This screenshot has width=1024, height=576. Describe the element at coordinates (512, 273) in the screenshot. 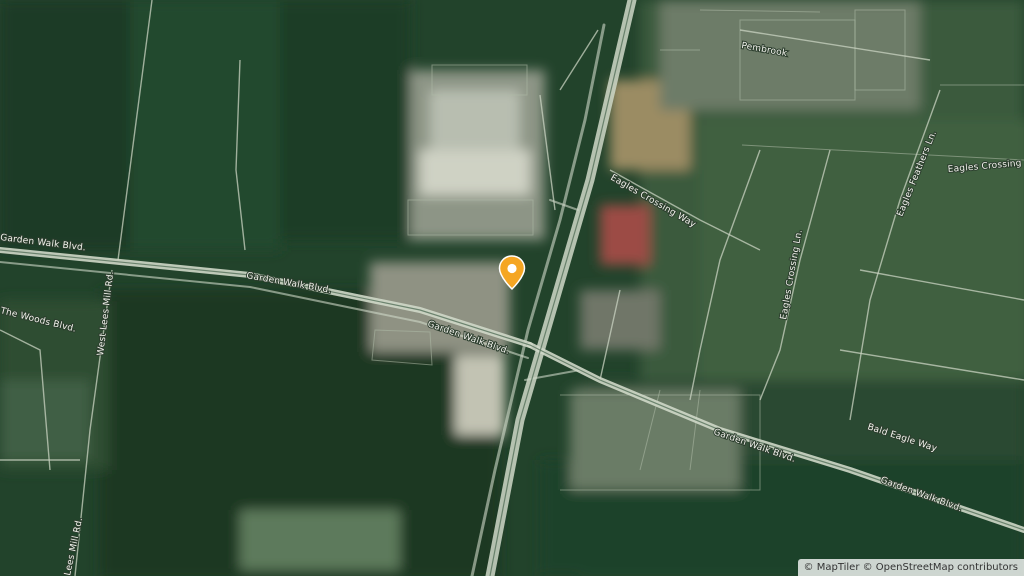

I see `location-pin-icon` at that location.